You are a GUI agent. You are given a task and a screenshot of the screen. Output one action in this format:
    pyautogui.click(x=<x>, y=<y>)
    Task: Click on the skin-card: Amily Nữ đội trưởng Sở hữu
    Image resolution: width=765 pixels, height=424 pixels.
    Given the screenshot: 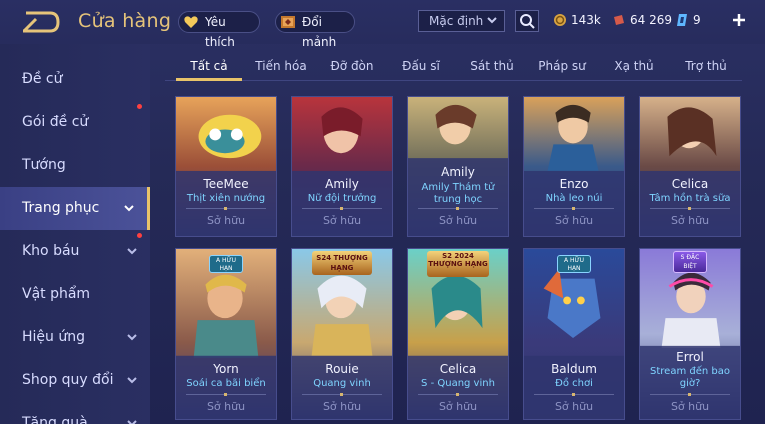 What is the action you would take?
    pyautogui.click(x=342, y=166)
    